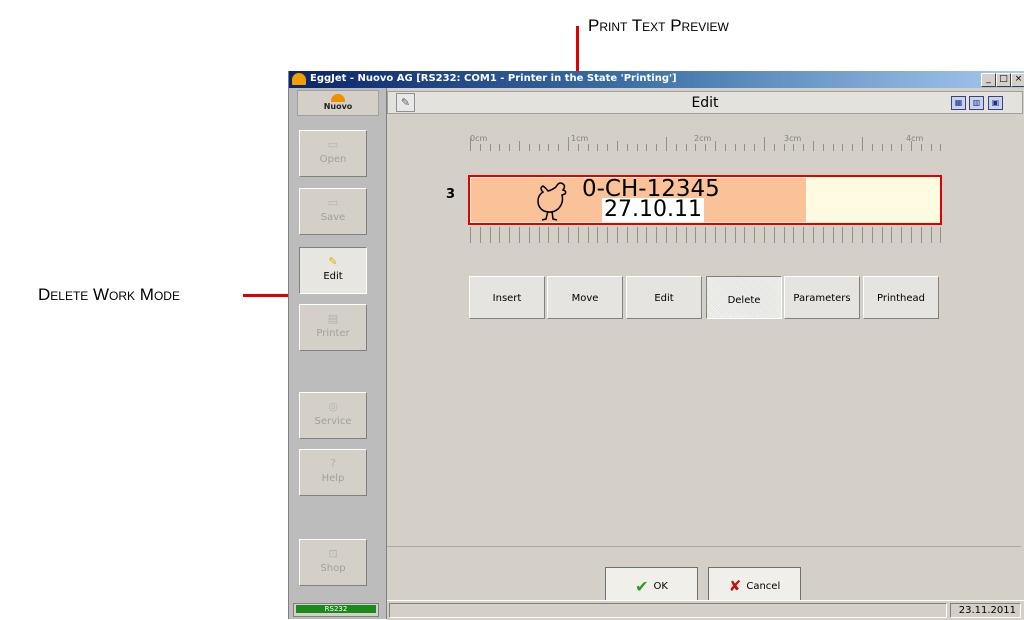 This screenshot has width=1024, height=620. I want to click on sidebar-item-edit: ✎ Edit, so click(333, 270).